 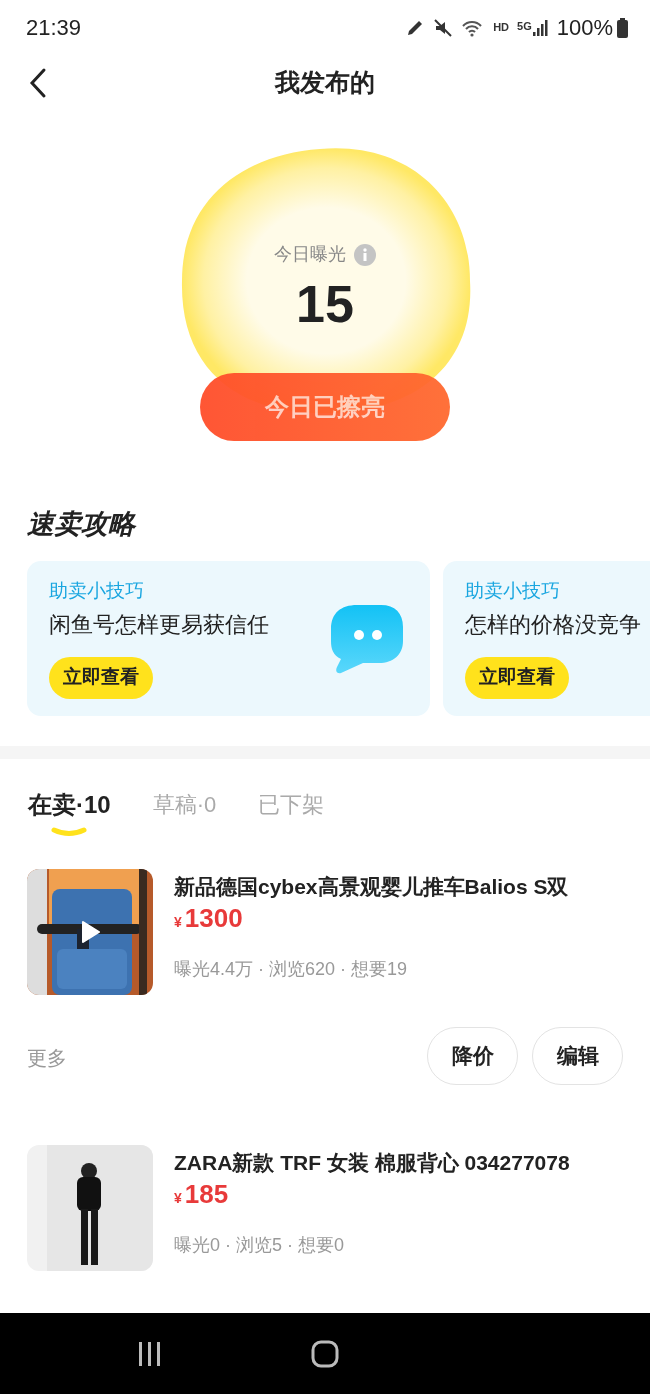 I want to click on exposure-label: 今日曝光, so click(x=310, y=254).